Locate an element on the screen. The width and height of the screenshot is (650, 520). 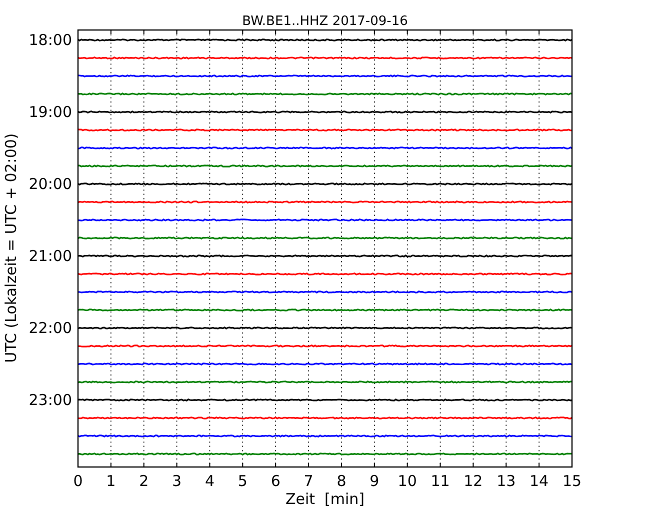
tick-label: 22:00 is located at coordinates (50, 328).